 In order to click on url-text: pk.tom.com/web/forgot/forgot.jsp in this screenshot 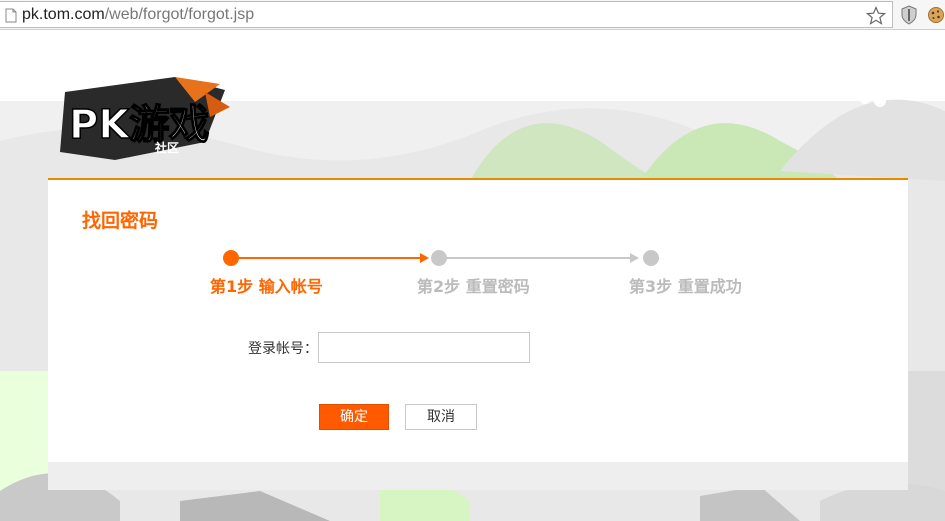, I will do `click(138, 15)`.